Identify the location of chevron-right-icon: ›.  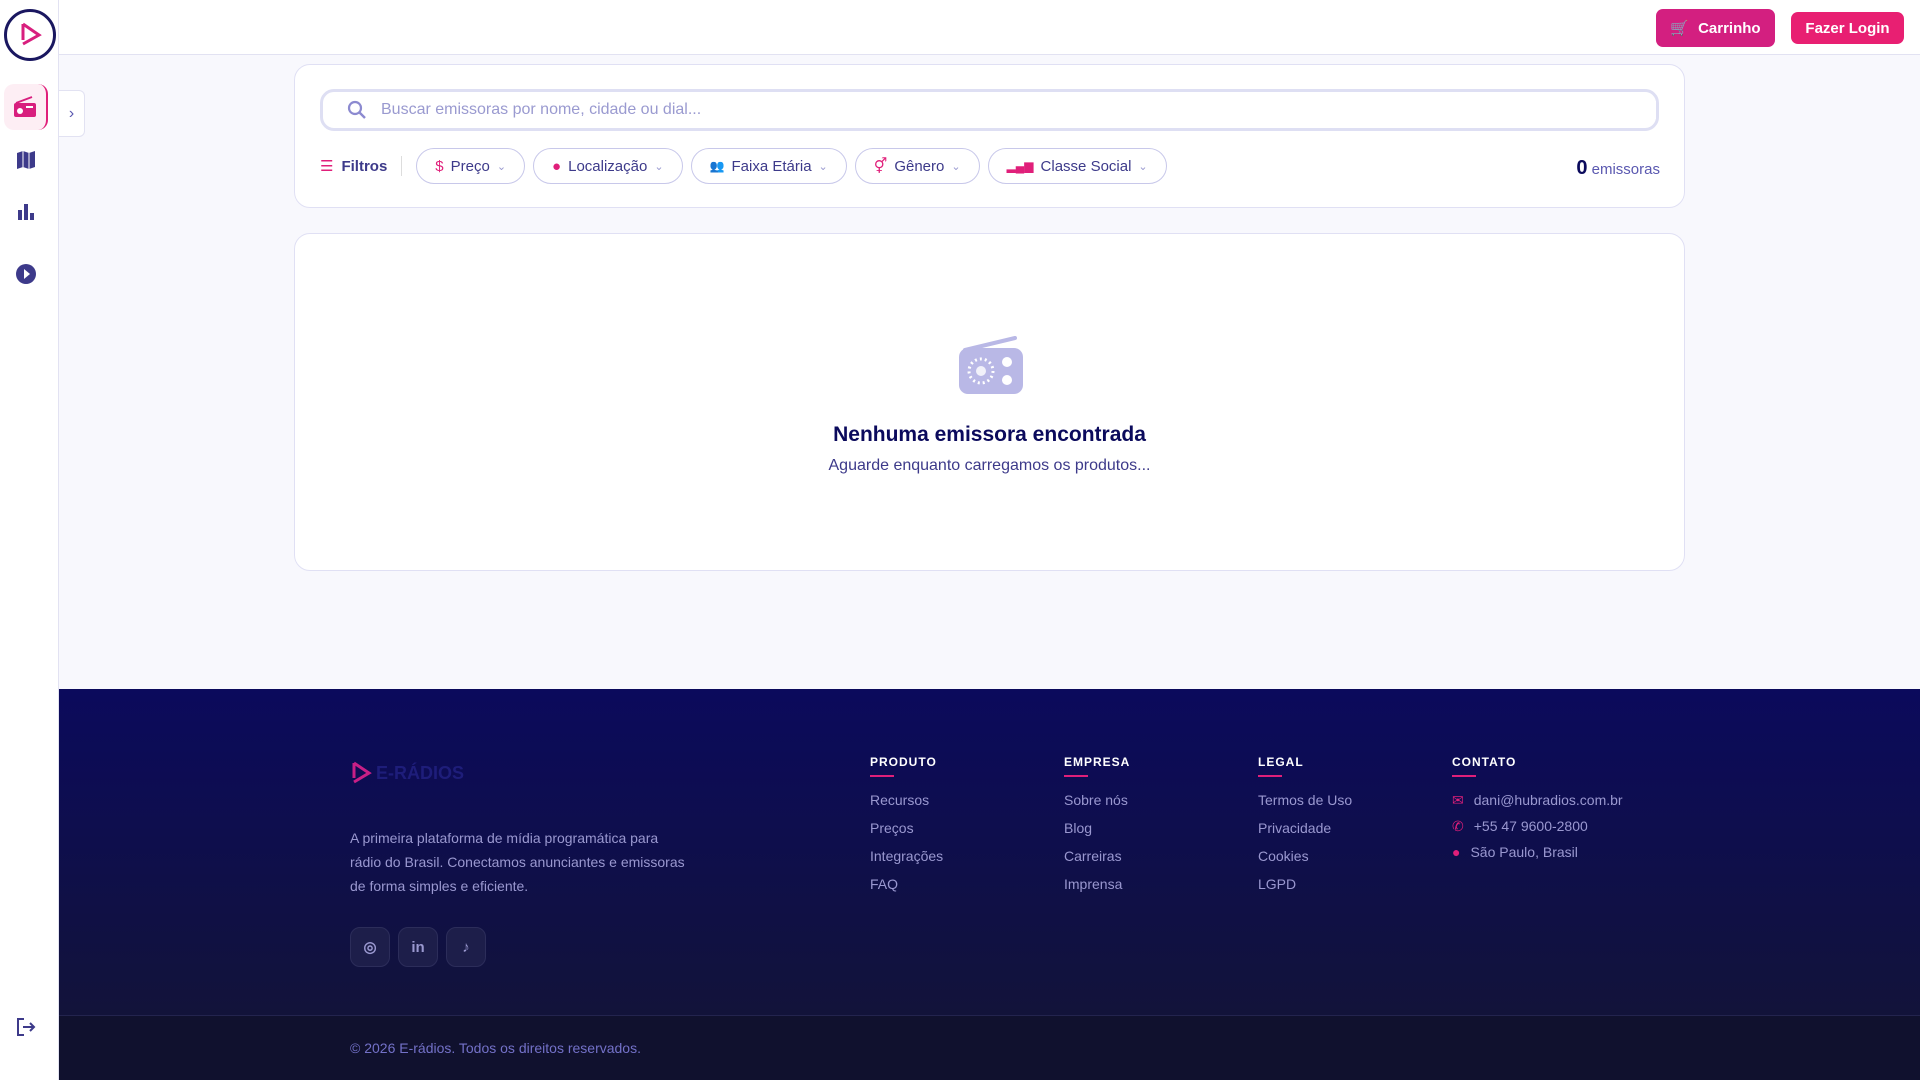
(71, 113).